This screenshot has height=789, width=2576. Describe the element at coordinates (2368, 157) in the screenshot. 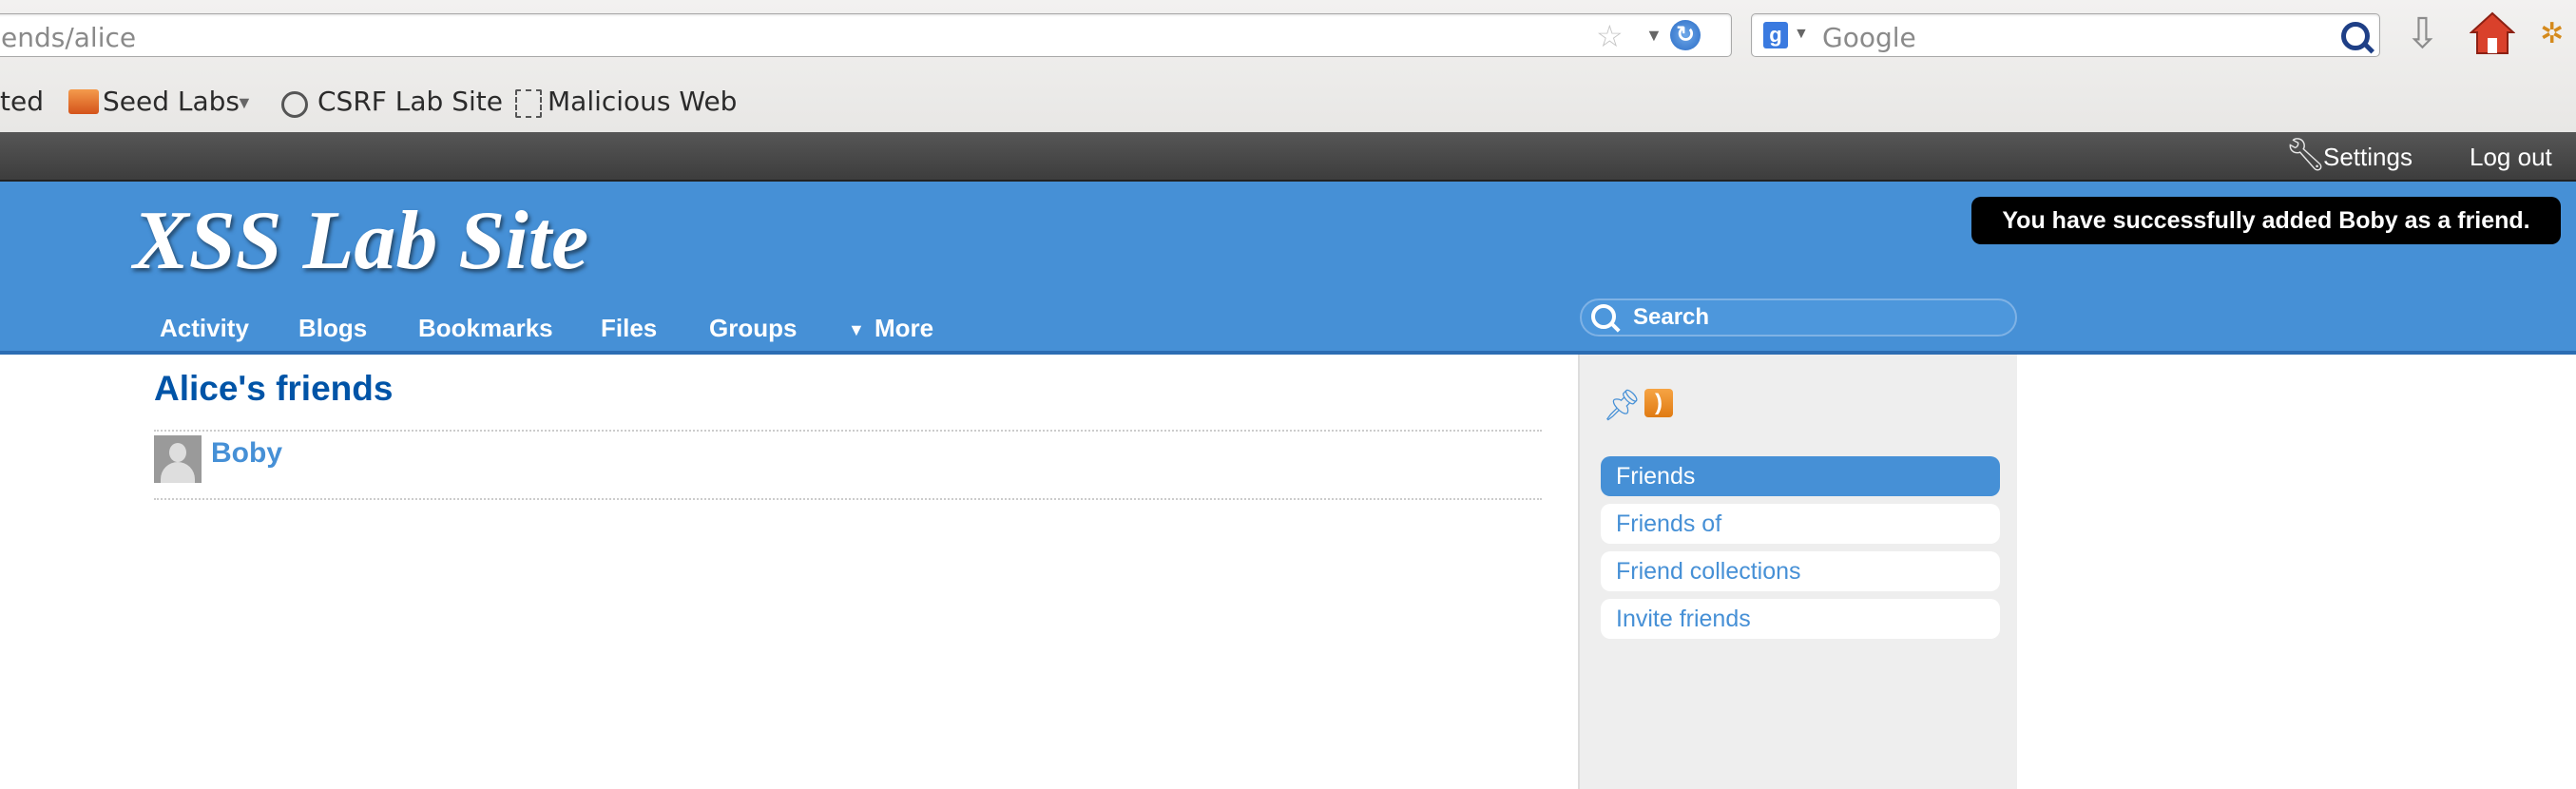

I see `settings-link: Settings` at that location.